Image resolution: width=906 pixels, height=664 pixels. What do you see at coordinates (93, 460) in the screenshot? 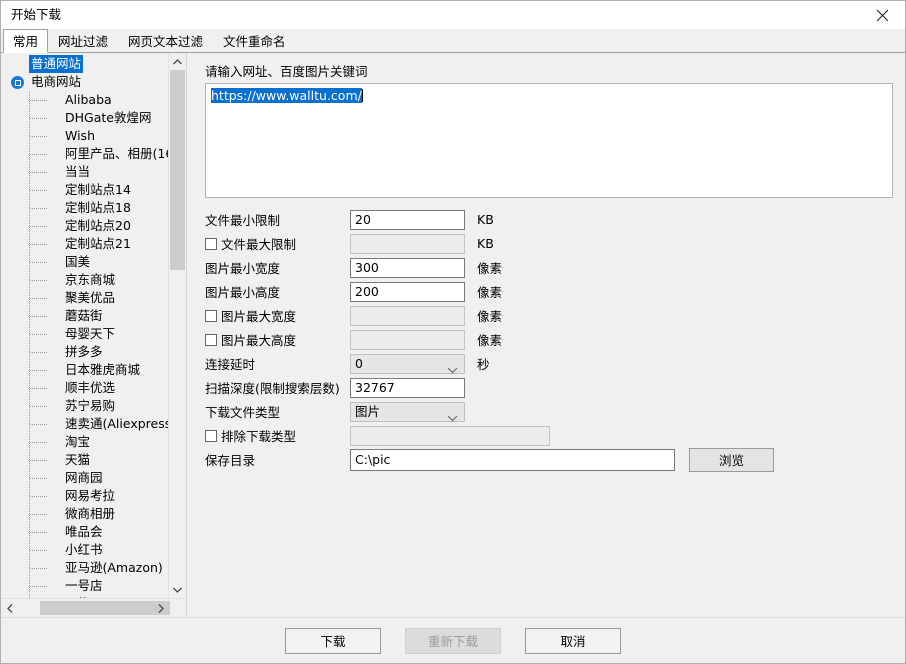
I see `tree-item: 天猫` at bounding box center [93, 460].